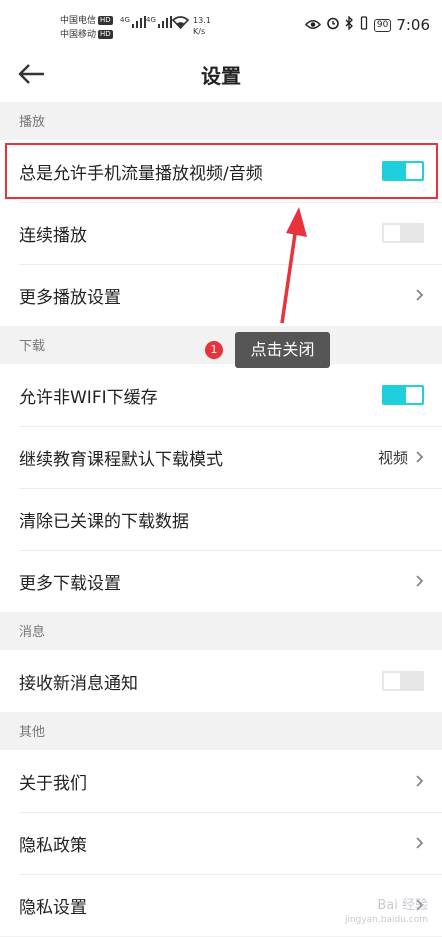  What do you see at coordinates (221, 781) in the screenshot?
I see `settings-row-about-us: 关于我们` at bounding box center [221, 781].